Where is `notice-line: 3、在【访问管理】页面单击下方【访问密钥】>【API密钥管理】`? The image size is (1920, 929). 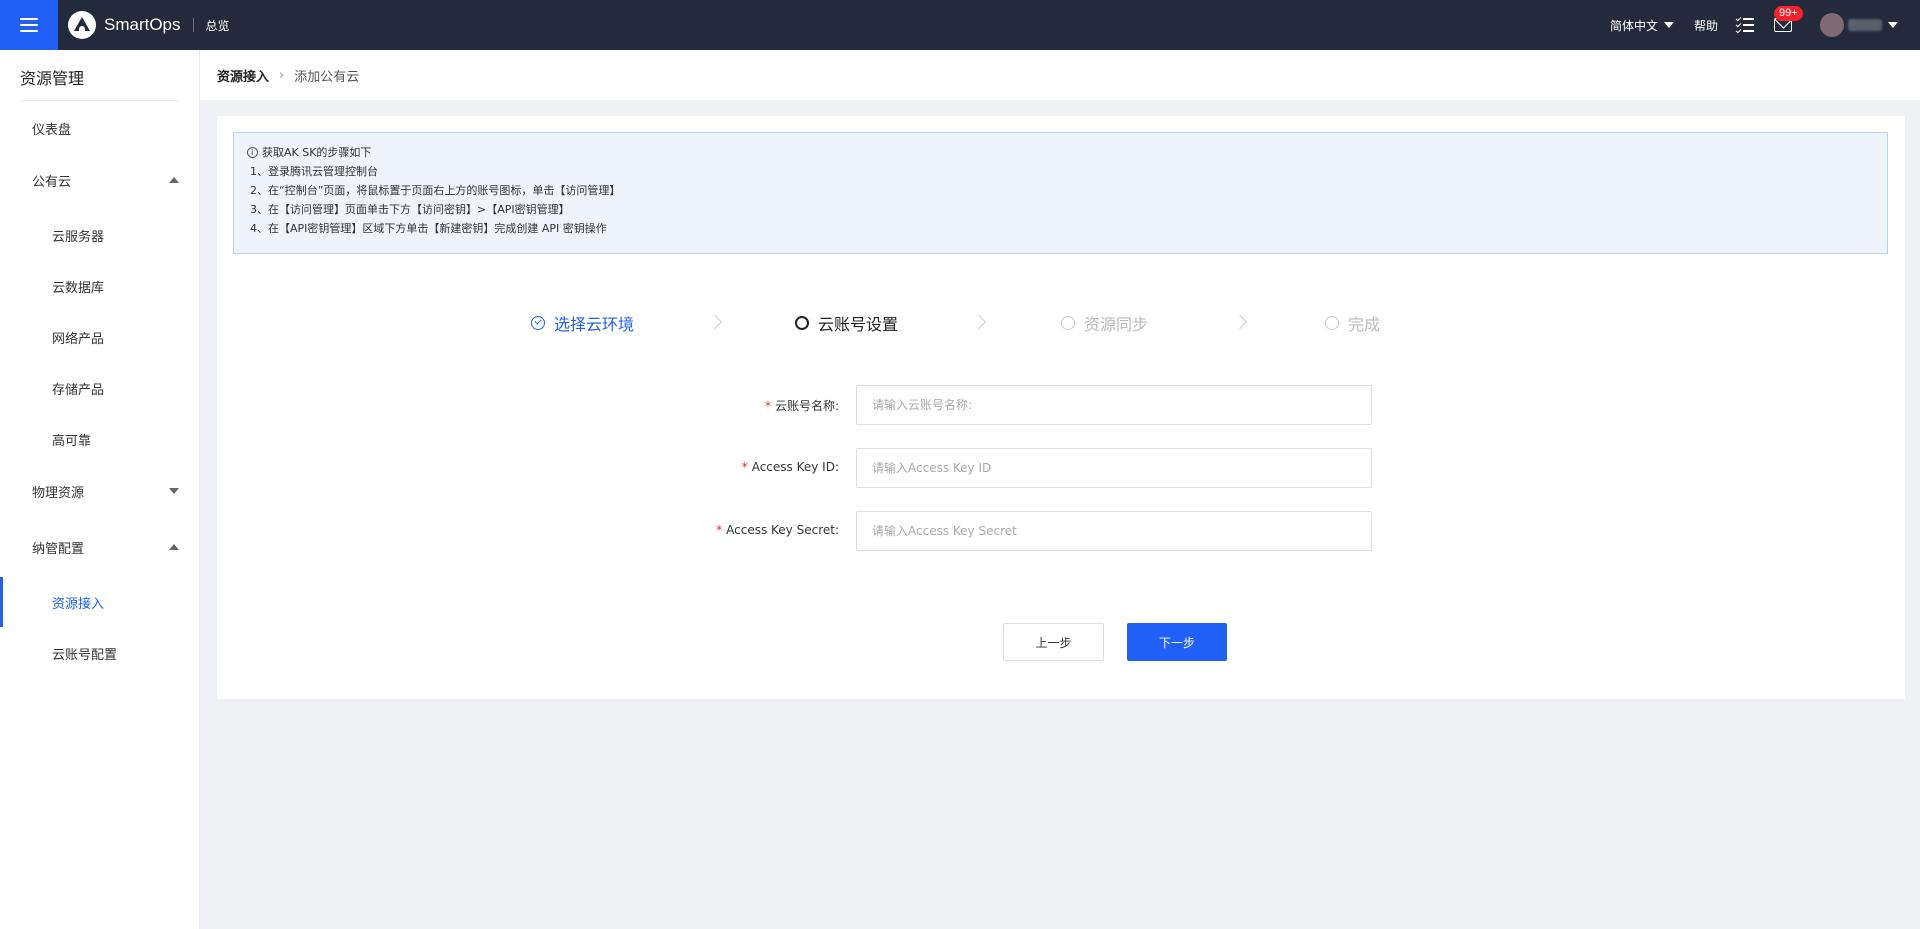 notice-line: 3、在【访问管理】页面单击下方【访问密钥】>【API密钥管理】 is located at coordinates (410, 209).